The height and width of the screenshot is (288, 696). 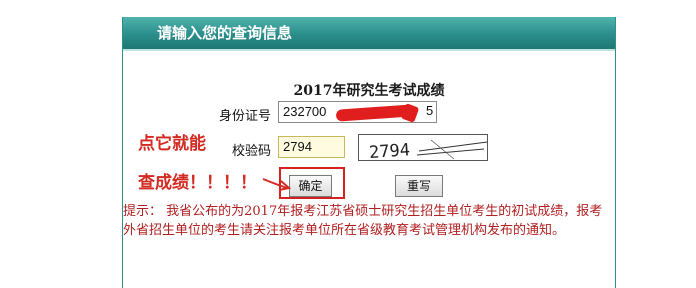 I want to click on captcha-graphic: 2794, so click(x=428, y=151).